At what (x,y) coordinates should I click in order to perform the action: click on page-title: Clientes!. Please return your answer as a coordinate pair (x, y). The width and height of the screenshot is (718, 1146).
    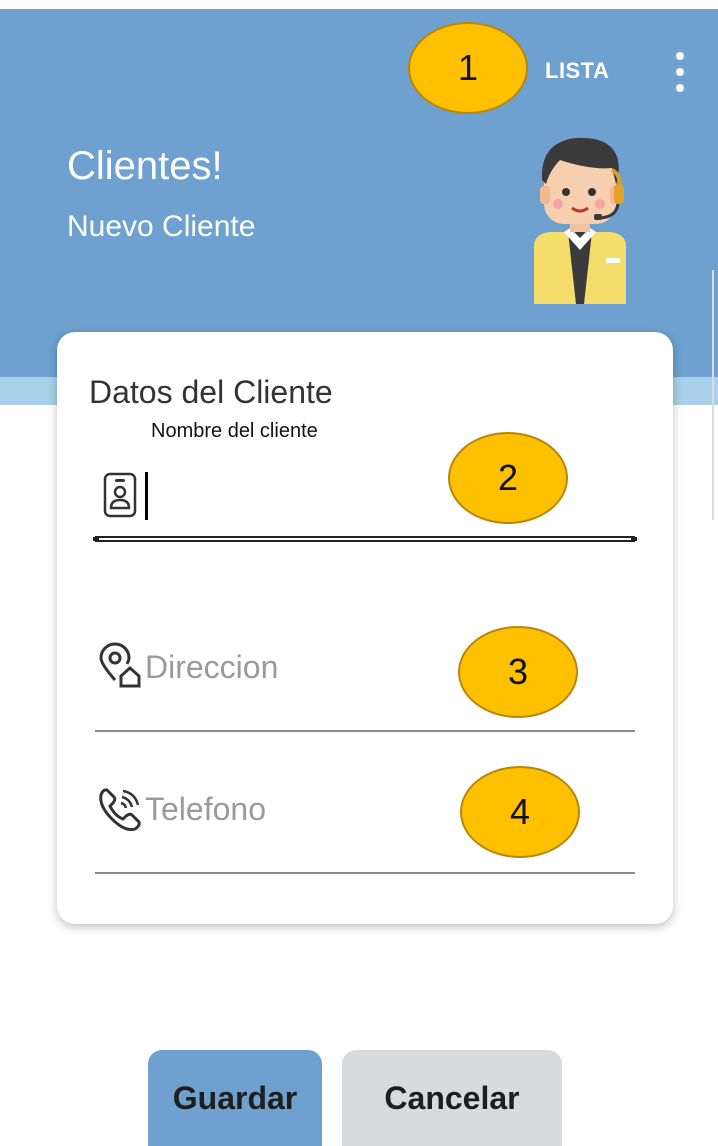
    Looking at the image, I should click on (145, 166).